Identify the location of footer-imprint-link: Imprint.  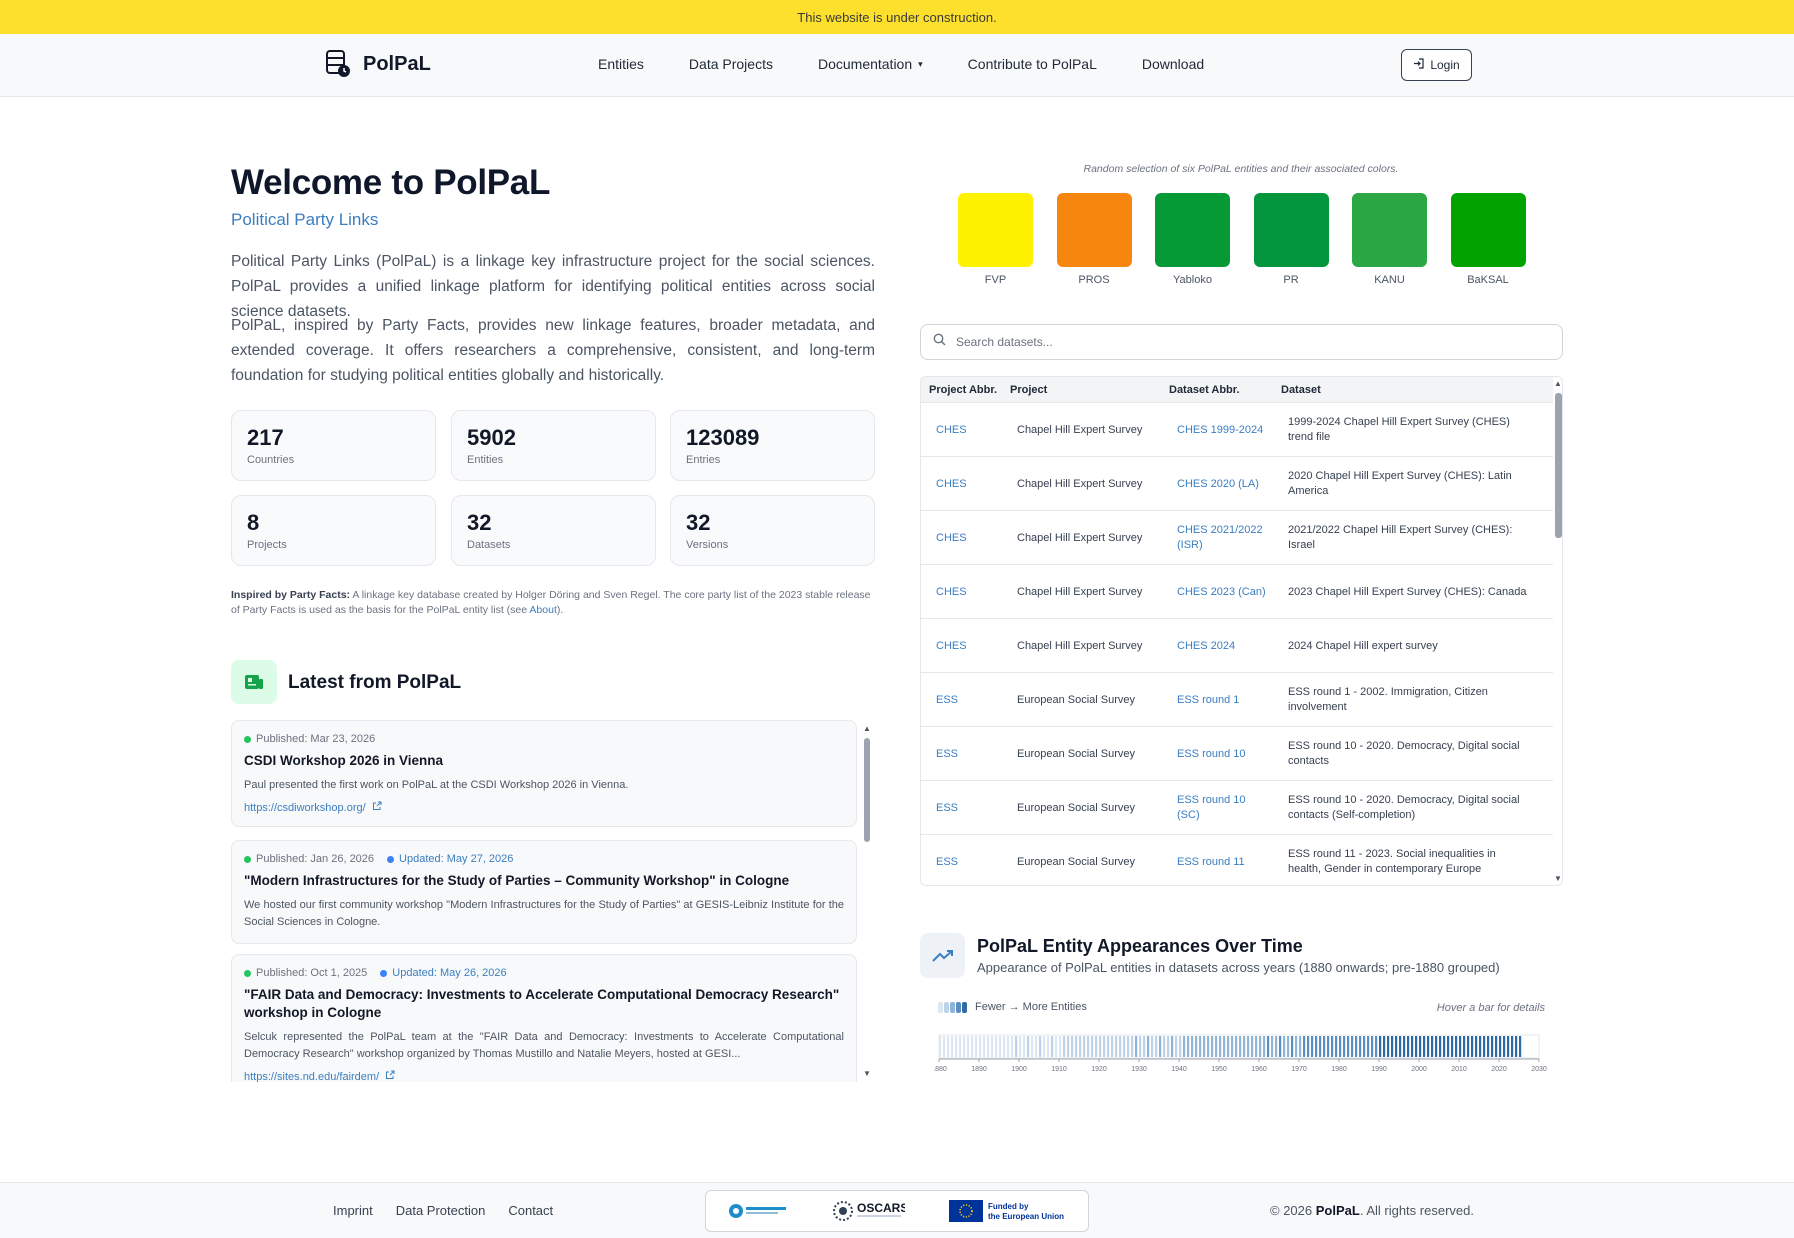
(353, 1210).